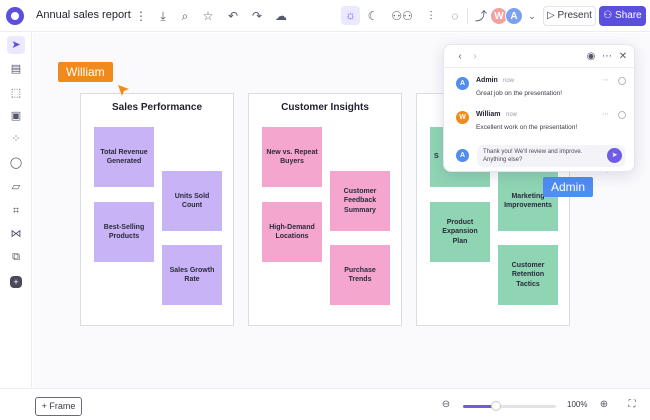 The height and width of the screenshot is (420, 650). I want to click on share-button: ⚇ Share, so click(622, 16).